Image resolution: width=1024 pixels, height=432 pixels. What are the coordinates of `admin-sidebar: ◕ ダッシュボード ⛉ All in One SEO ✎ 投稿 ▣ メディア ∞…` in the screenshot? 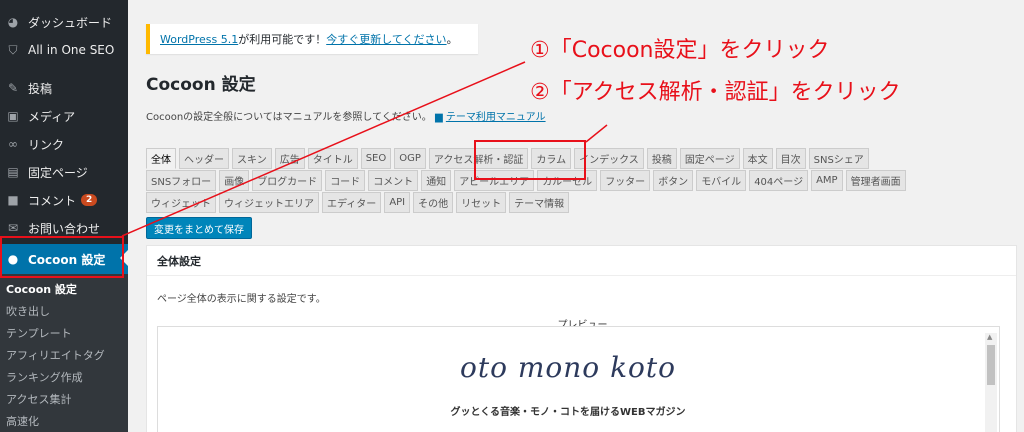 It's located at (64, 216).